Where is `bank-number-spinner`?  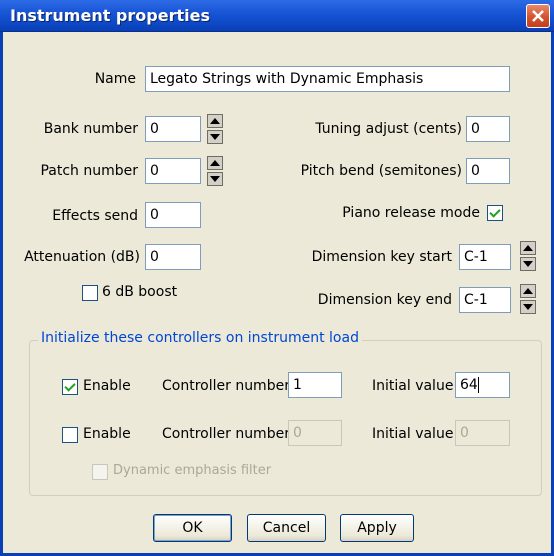
bank-number-spinner is located at coordinates (215, 129).